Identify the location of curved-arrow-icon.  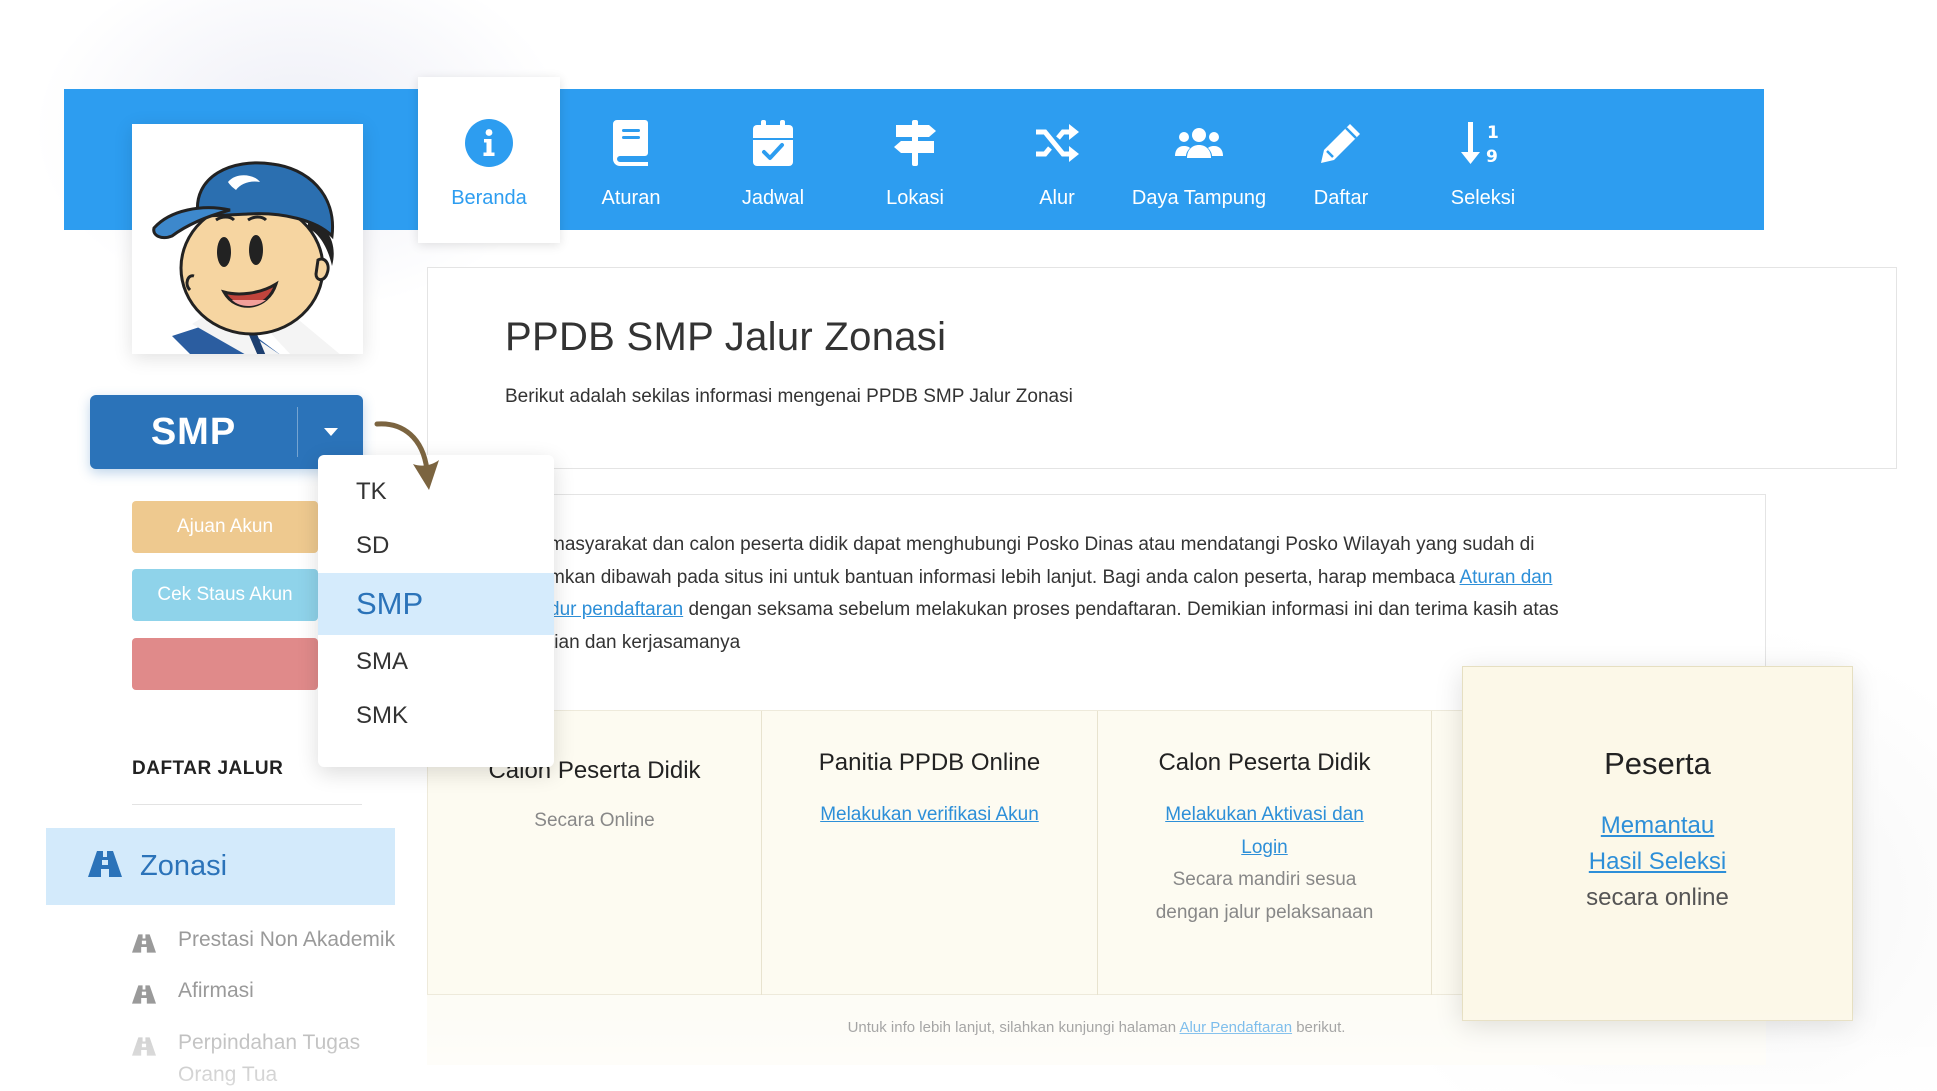
(406, 455).